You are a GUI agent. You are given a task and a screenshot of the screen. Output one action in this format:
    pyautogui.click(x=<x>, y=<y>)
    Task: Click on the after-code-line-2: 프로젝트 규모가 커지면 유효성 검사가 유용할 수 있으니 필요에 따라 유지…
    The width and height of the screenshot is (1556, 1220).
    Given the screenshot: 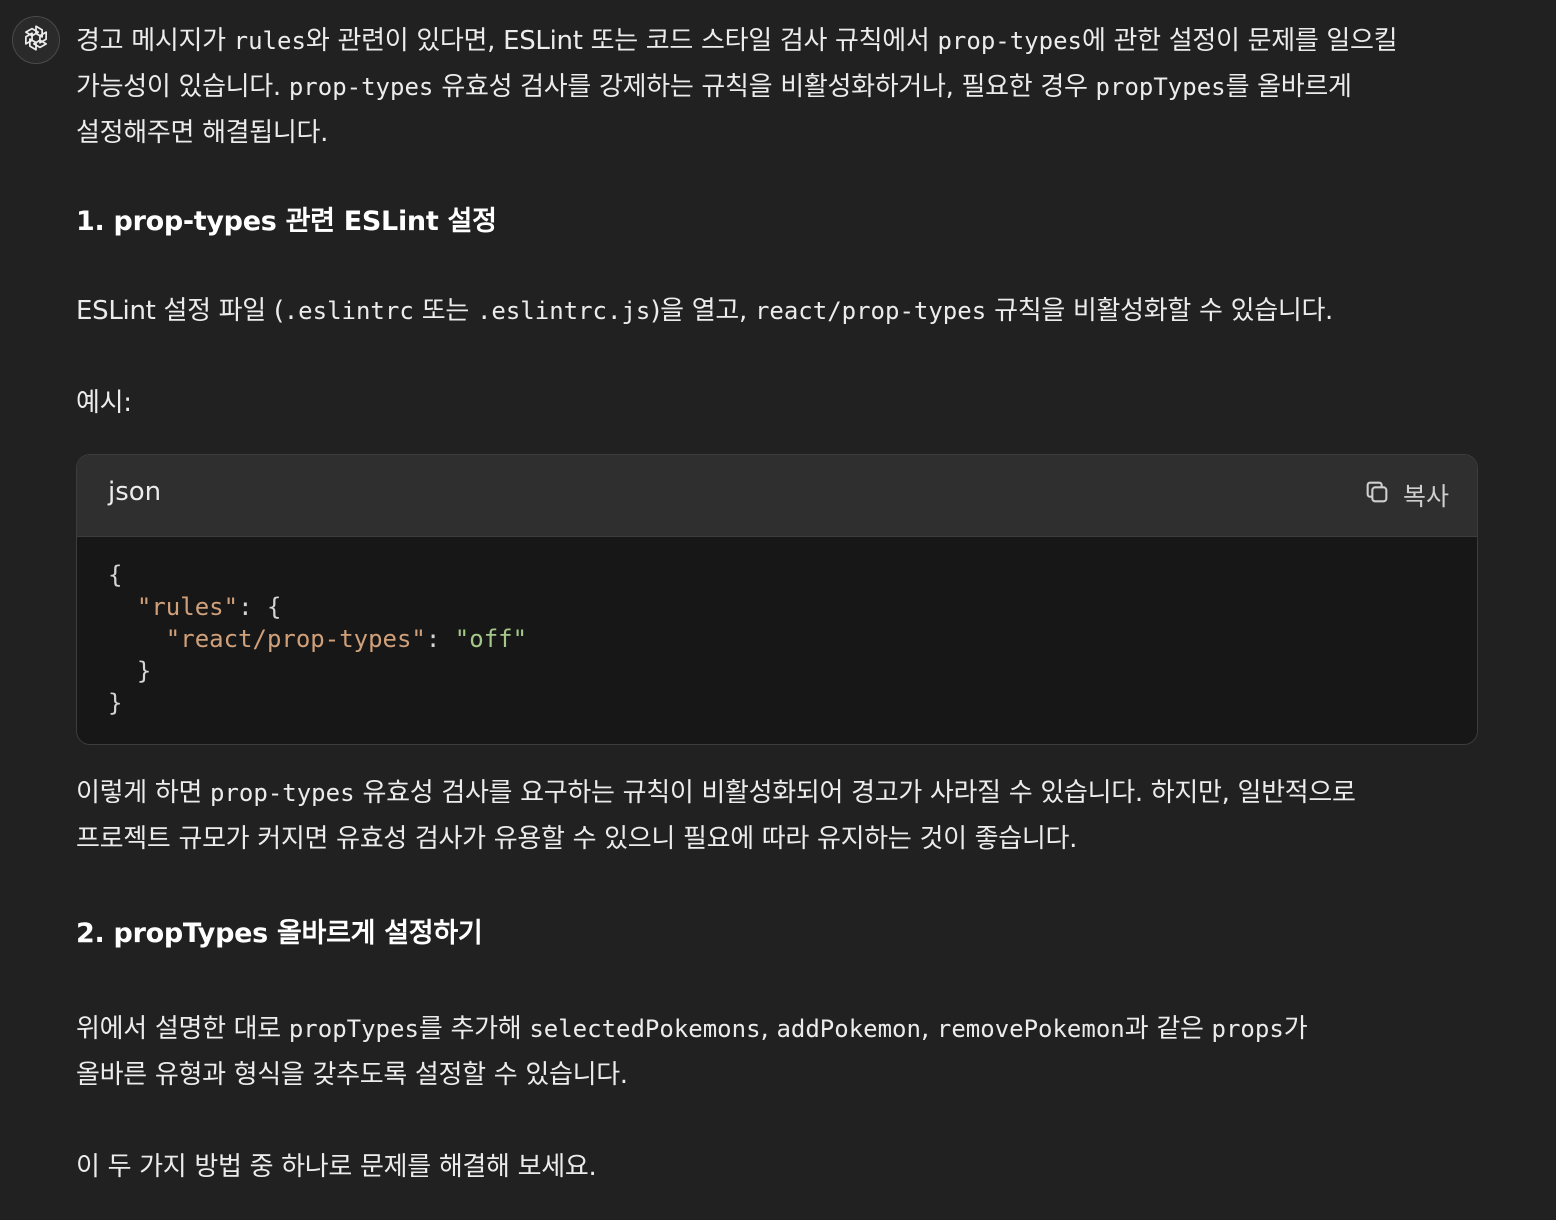 What is the action you would take?
    pyautogui.click(x=796, y=839)
    